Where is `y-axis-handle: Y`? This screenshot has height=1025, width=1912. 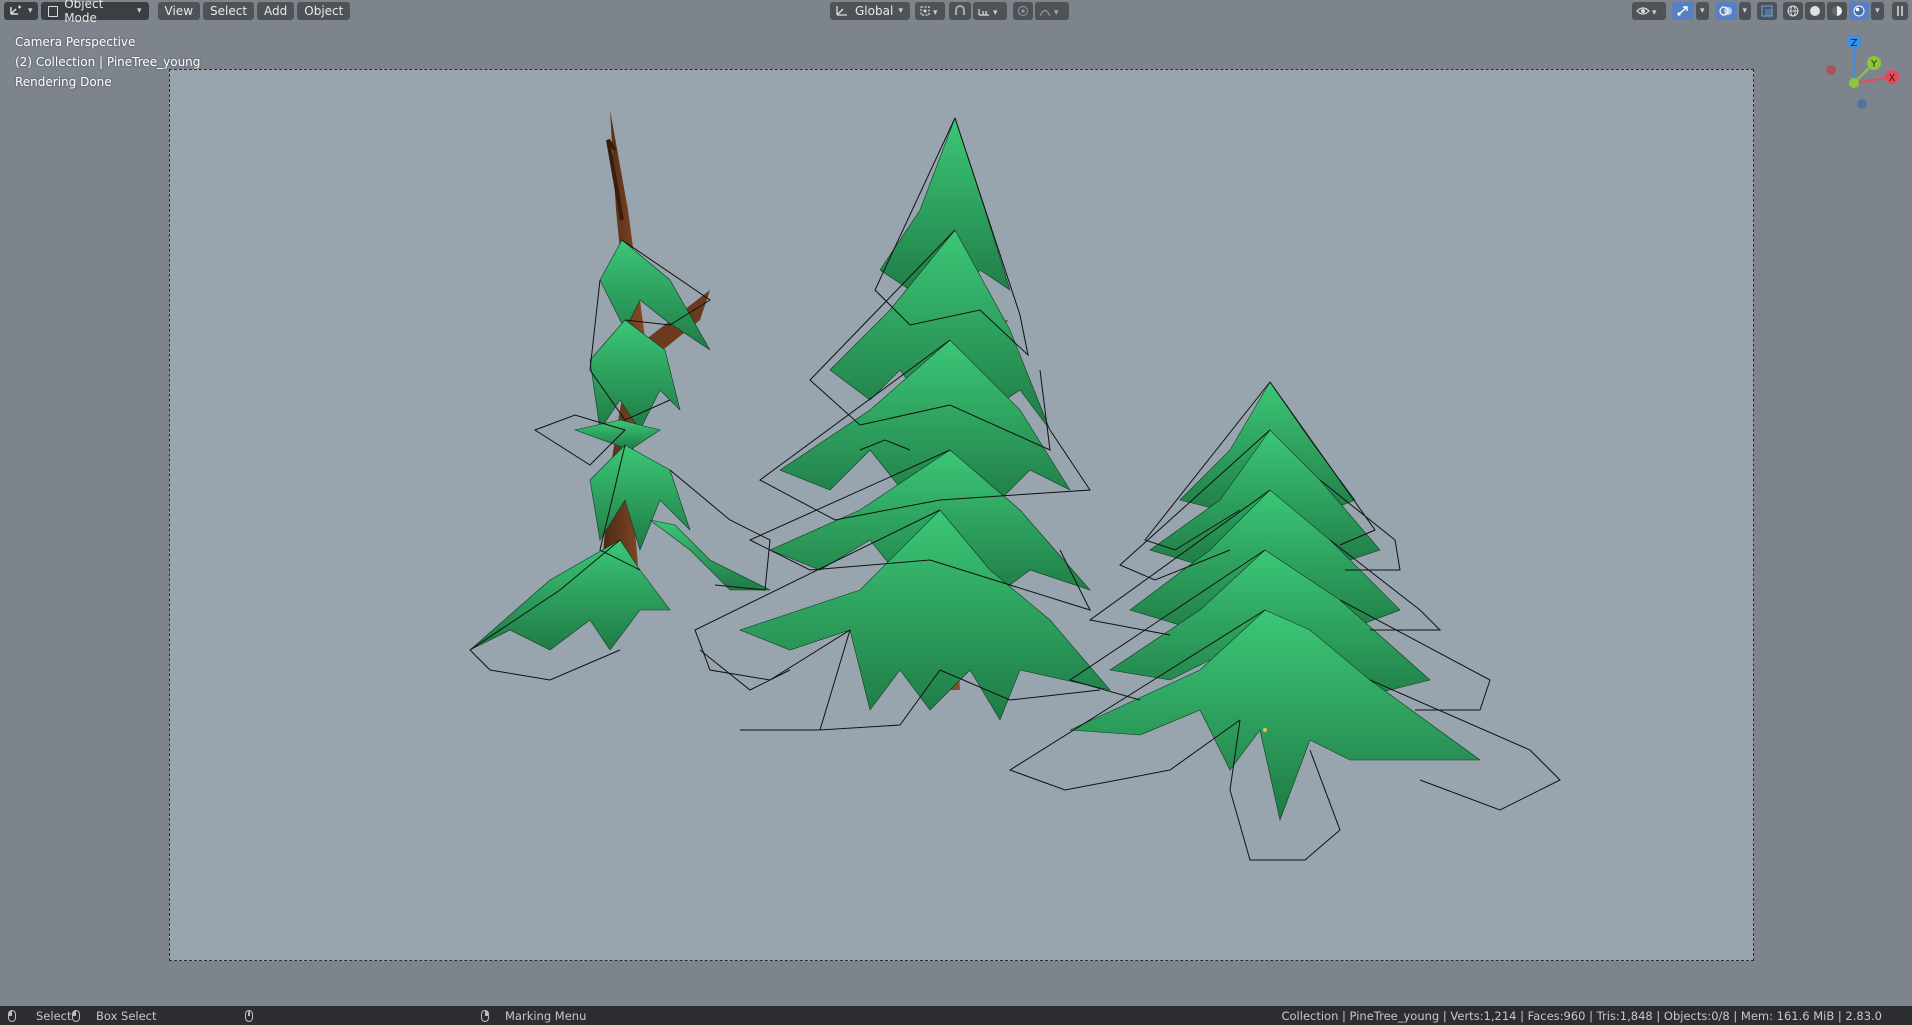 y-axis-handle: Y is located at coordinates (1874, 63).